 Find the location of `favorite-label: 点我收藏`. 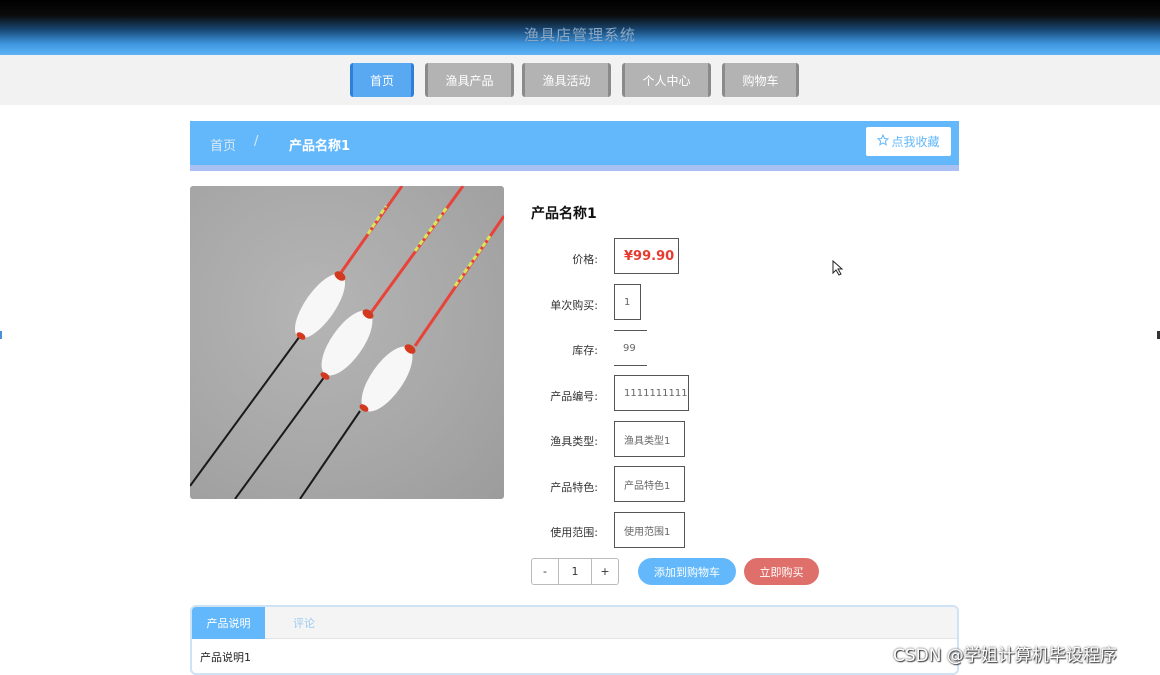

favorite-label: 点我收藏 is located at coordinates (915, 142).